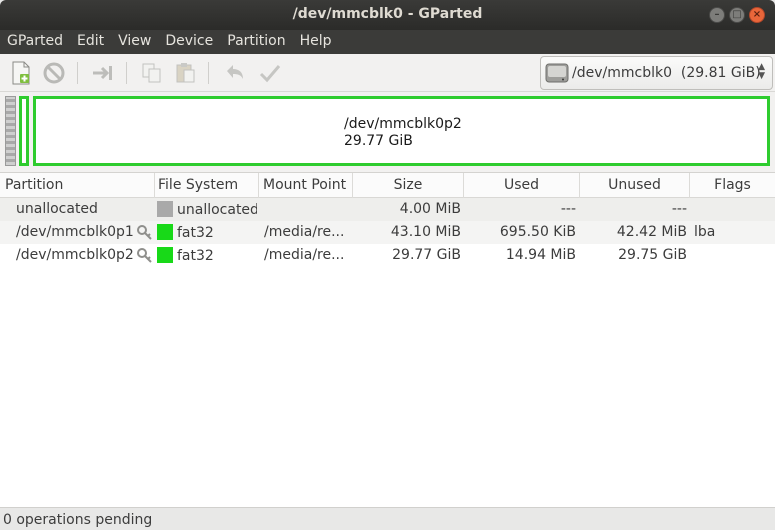  What do you see at coordinates (651, 232) in the screenshot?
I see `cell-unused: 42.42 MiB` at bounding box center [651, 232].